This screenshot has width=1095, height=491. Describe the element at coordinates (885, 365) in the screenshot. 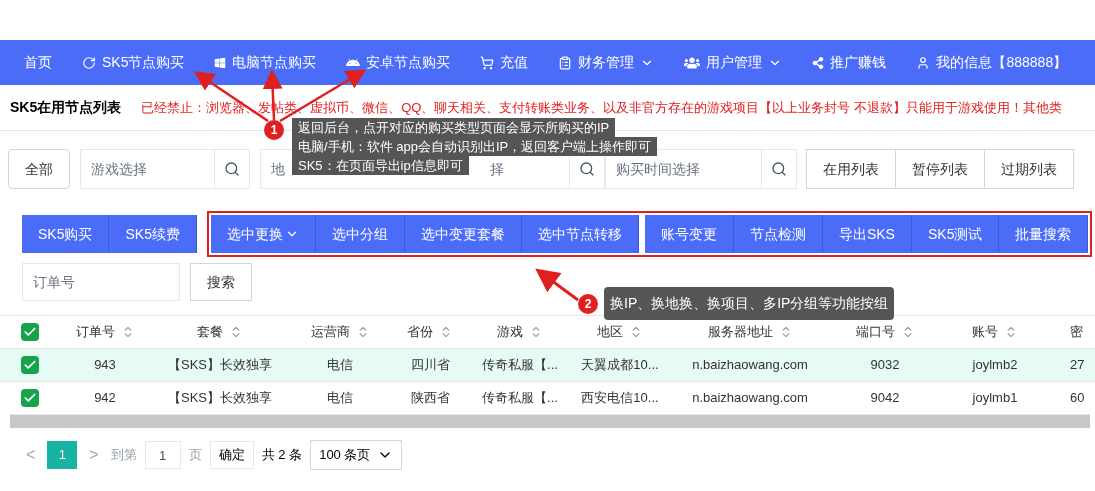

I see `table-cell-text: 9032` at that location.